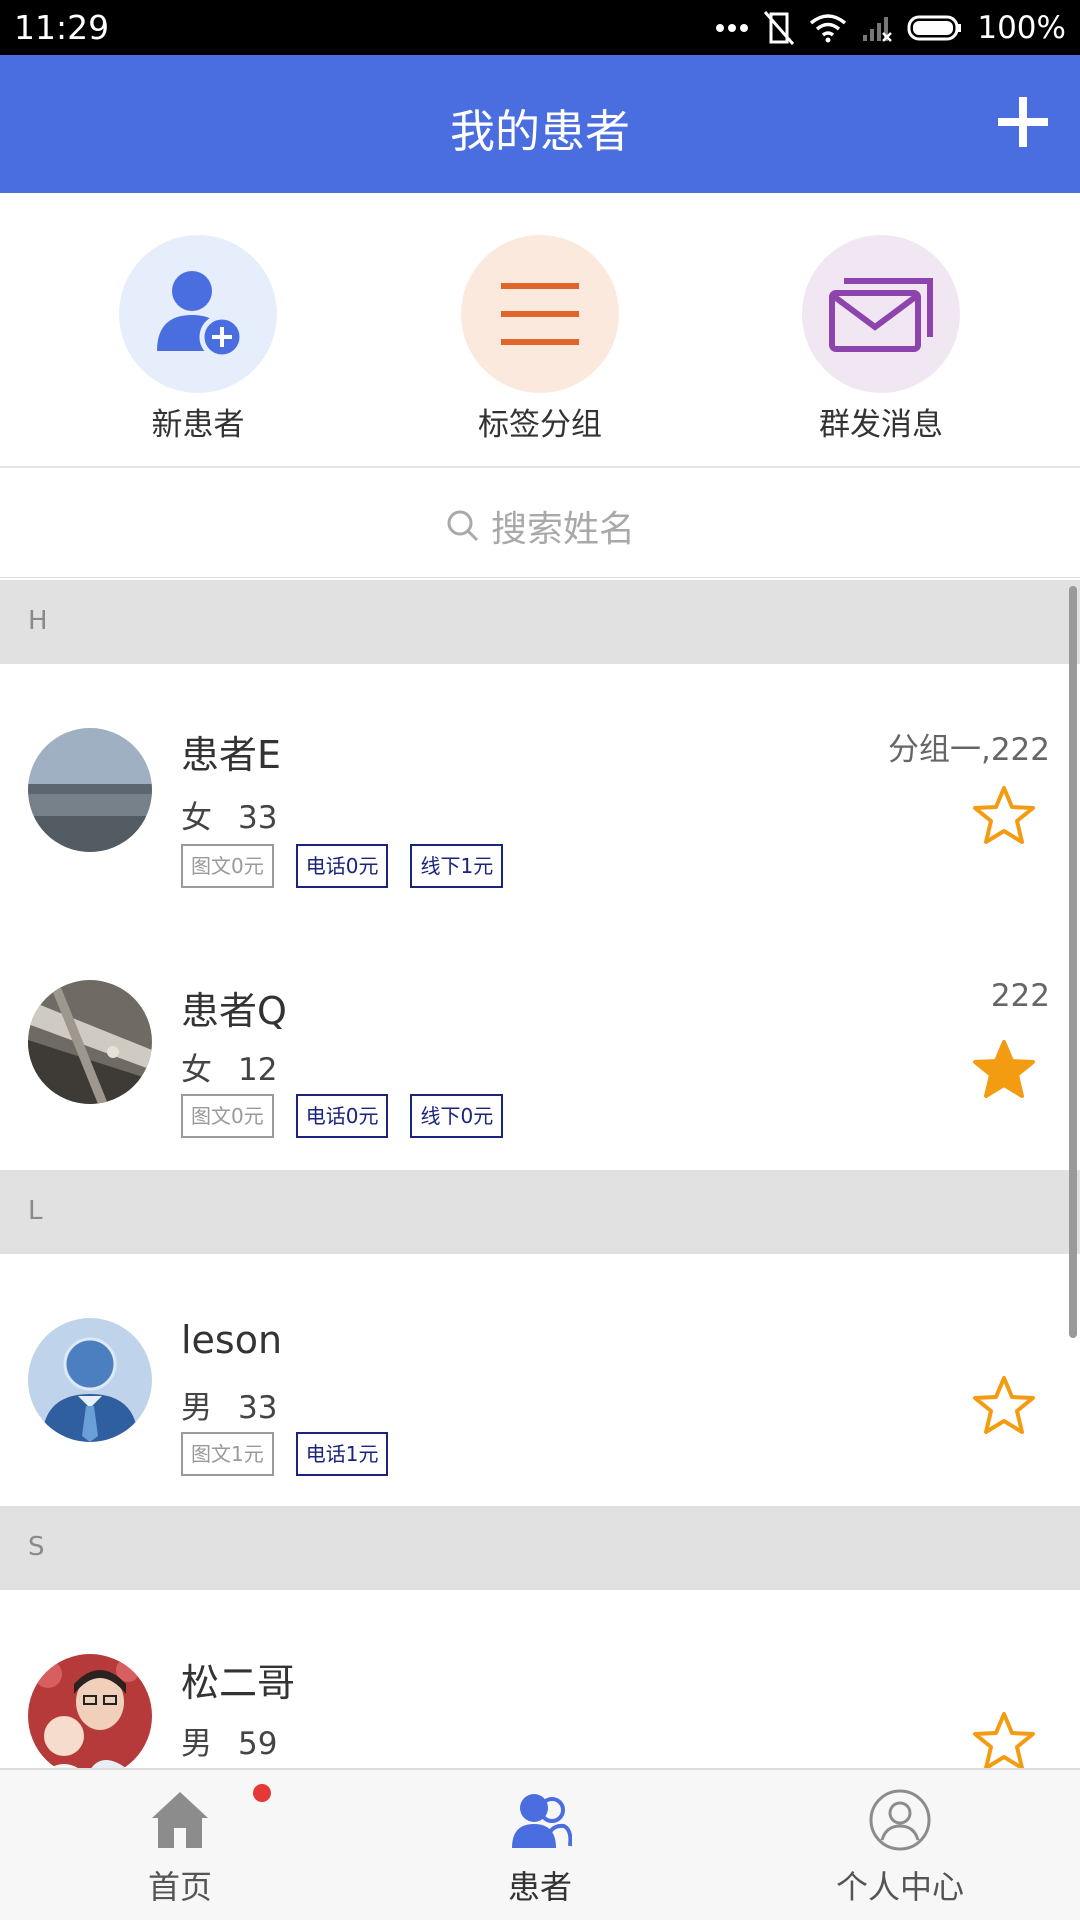 The width and height of the screenshot is (1080, 1920). I want to click on patient-row-songerge: 松二哥 男 59, so click(540, 1679).